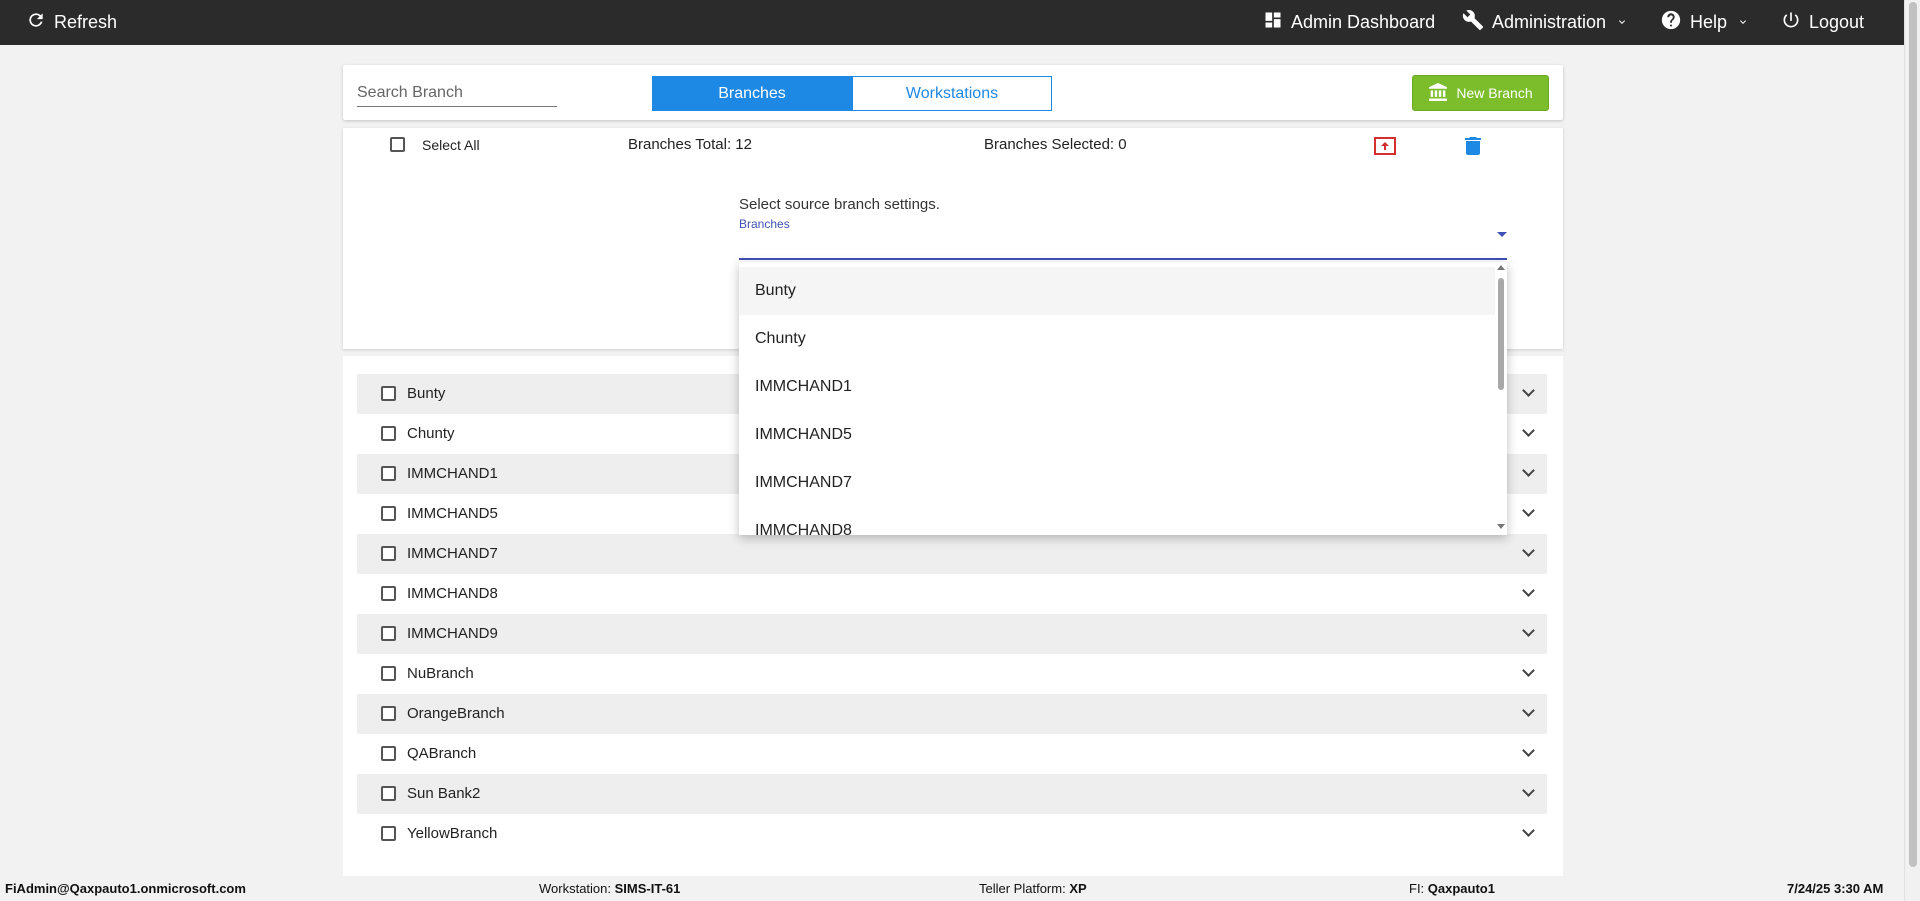  What do you see at coordinates (952, 634) in the screenshot?
I see `list-item: IMMCHAND9` at bounding box center [952, 634].